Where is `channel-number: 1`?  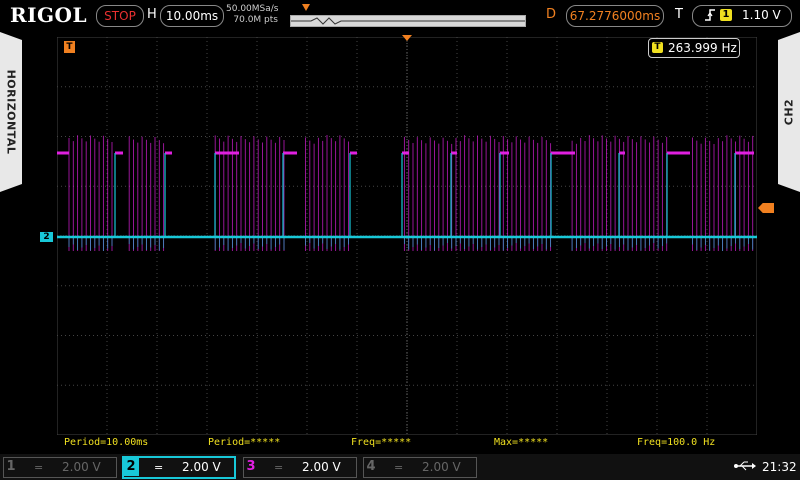 channel-number: 1 is located at coordinates (11, 466).